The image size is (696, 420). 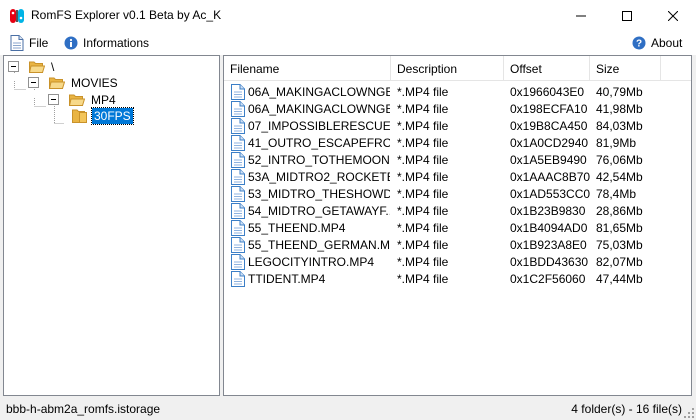 I want to click on column-description-label: Description, so click(x=427, y=68).